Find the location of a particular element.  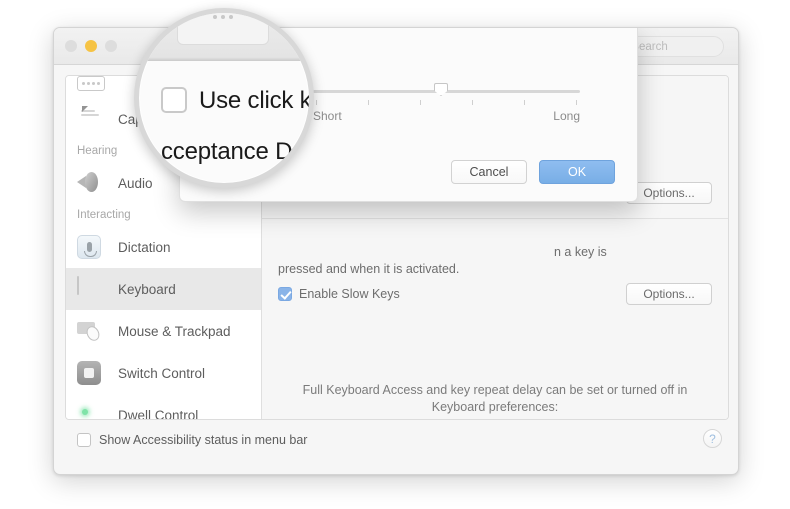

captions-icon is located at coordinates (92, 119).